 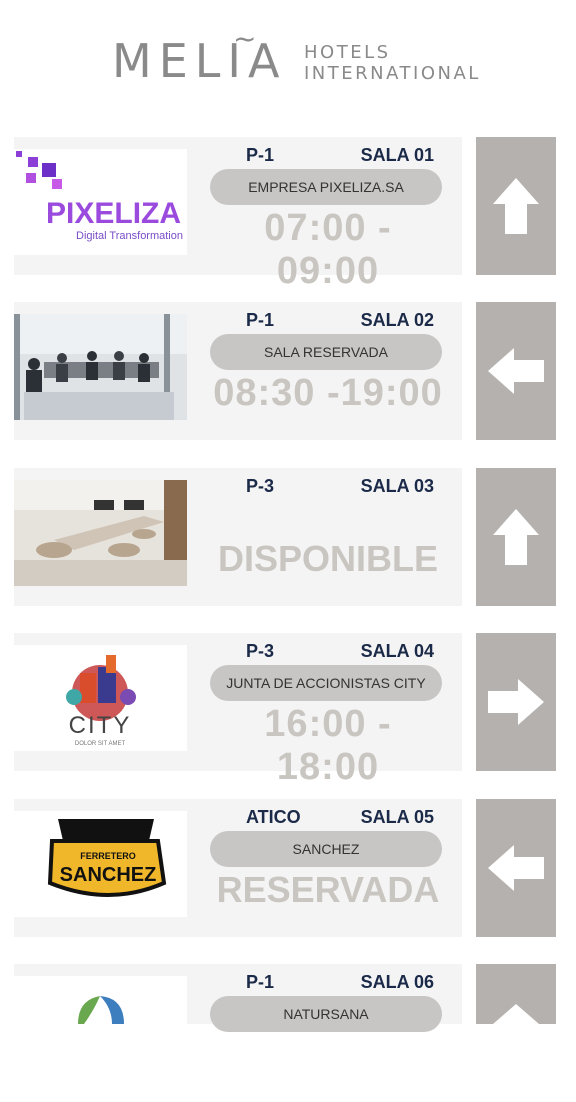 I want to click on natursana-logo, so click(x=100, y=1000).